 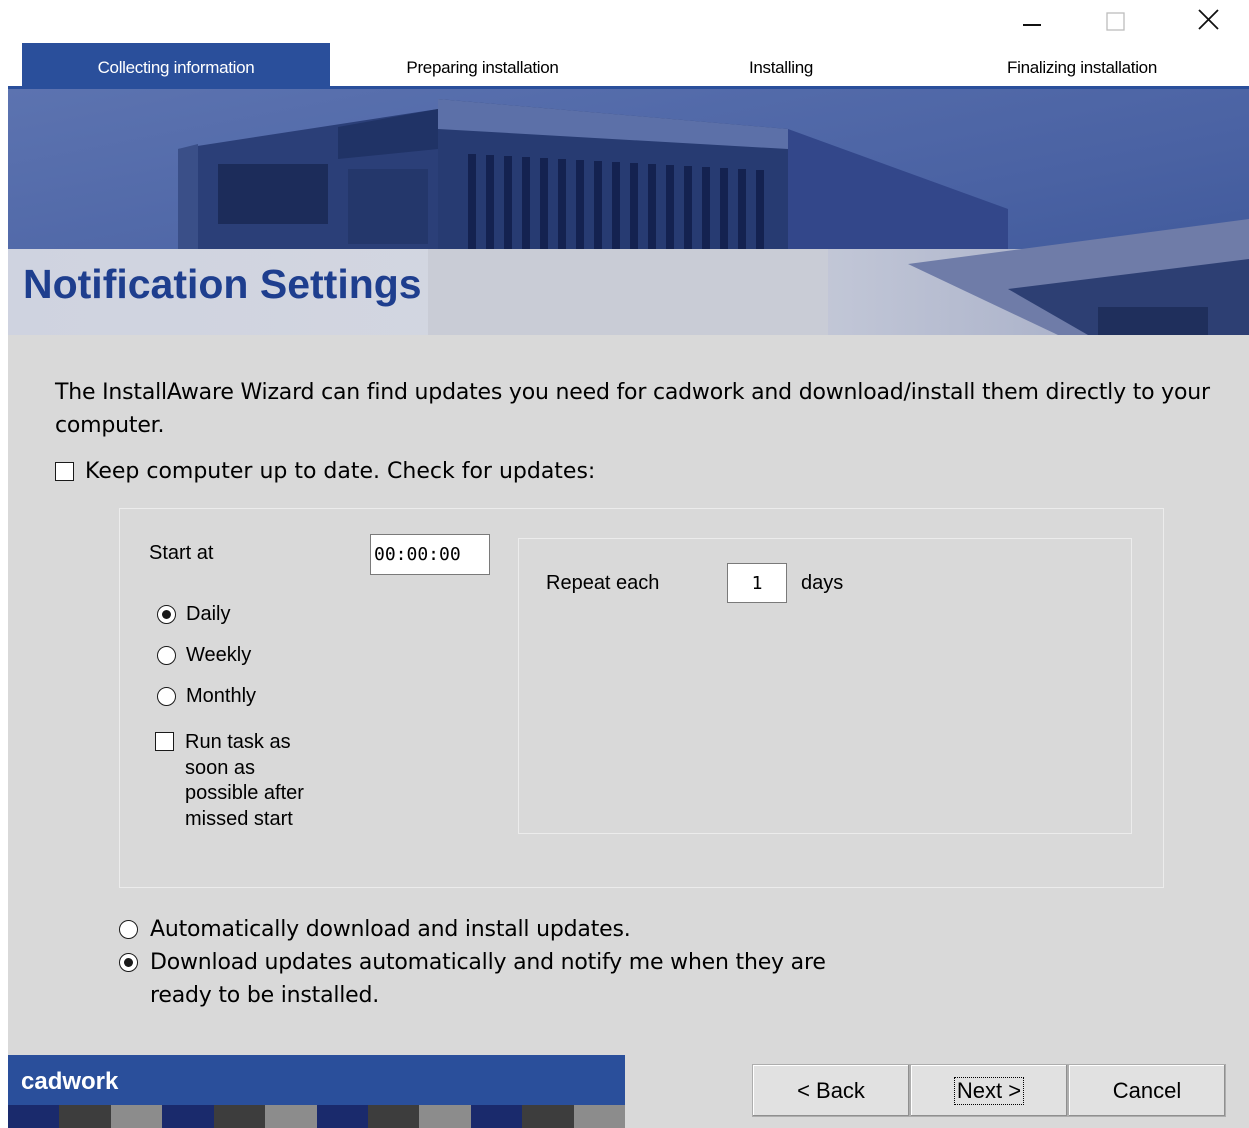 What do you see at coordinates (166, 696) in the screenshot?
I see `monthly-radio` at bounding box center [166, 696].